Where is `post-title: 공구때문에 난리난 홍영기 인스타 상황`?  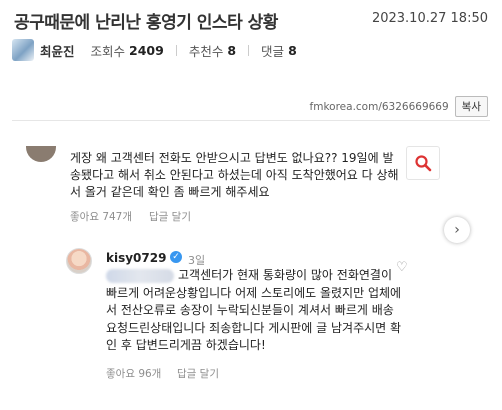
post-title: 공구때문에 난리난 홍영기 인스타 상황 is located at coordinates (146, 23).